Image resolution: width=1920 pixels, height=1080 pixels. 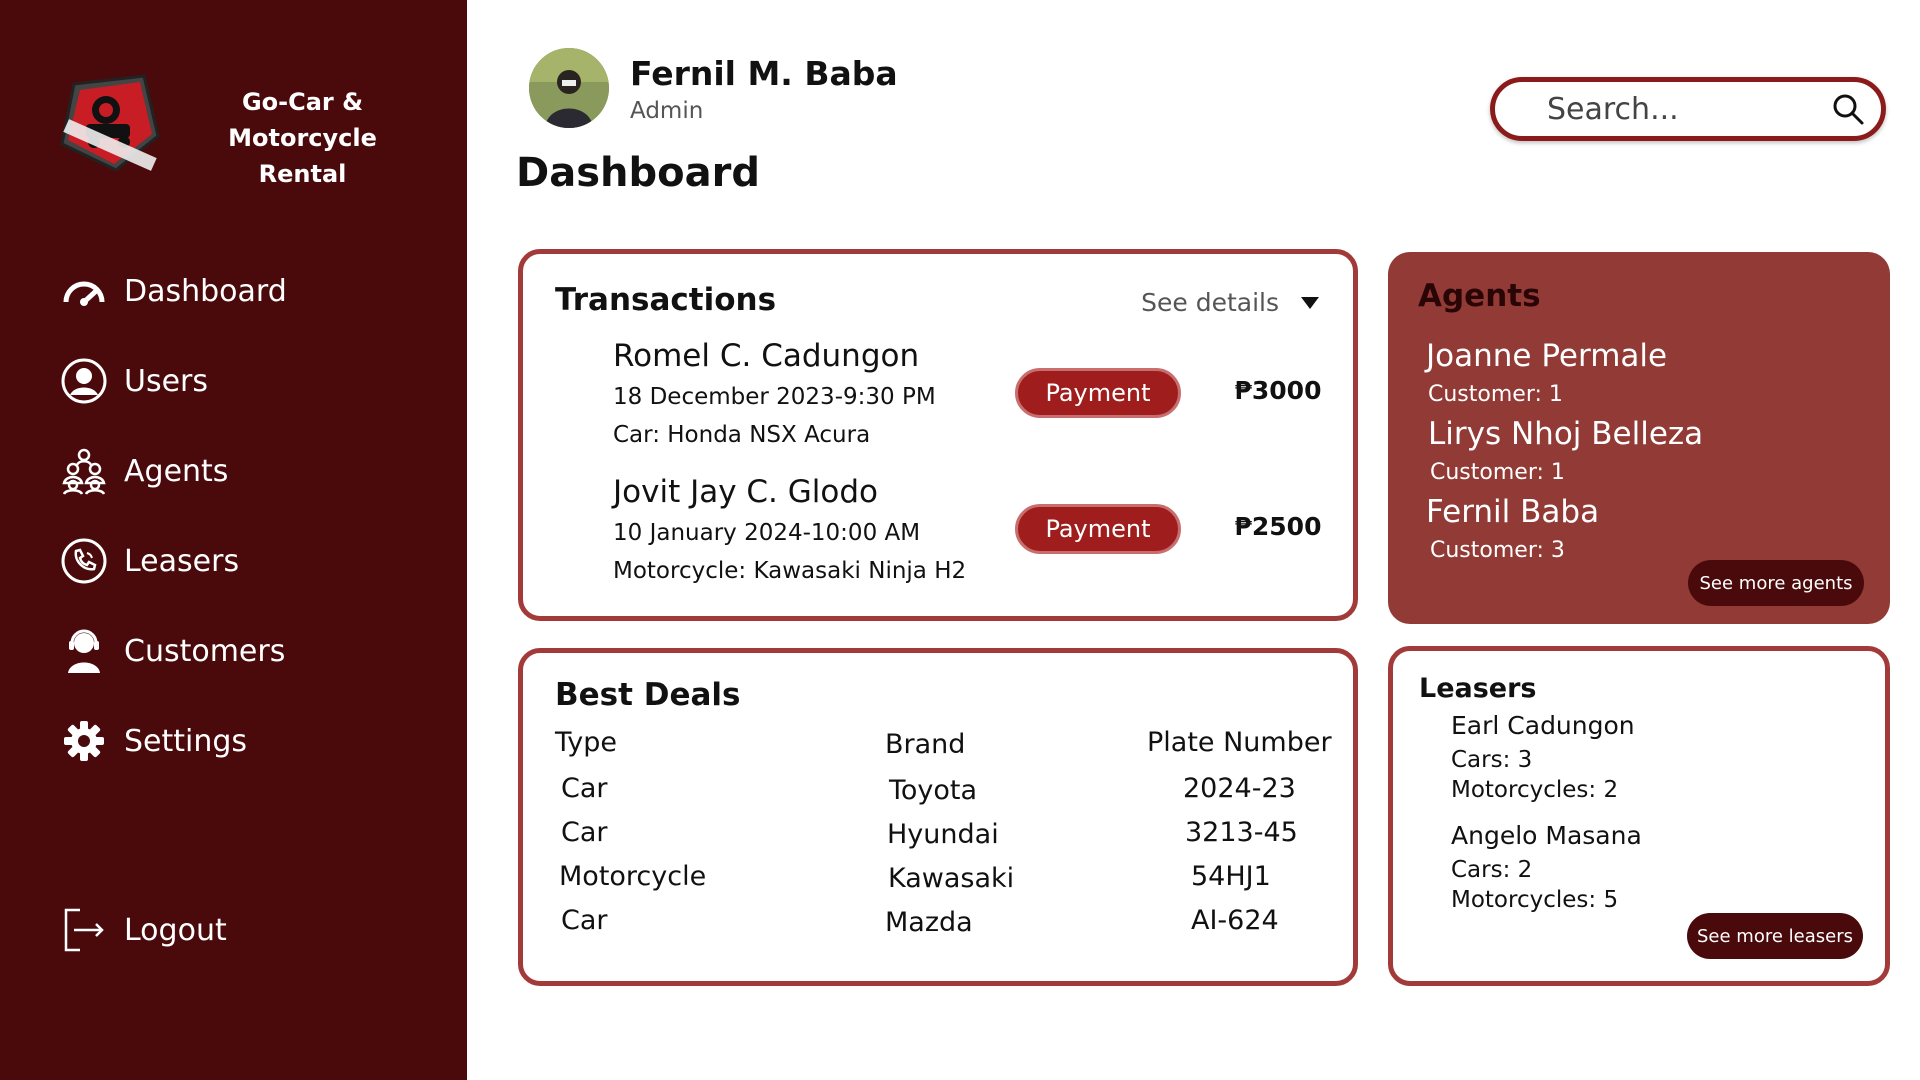 I want to click on sidebar-nav: Dashboard Users Agents Leasers Customers, so click(x=172, y=516).